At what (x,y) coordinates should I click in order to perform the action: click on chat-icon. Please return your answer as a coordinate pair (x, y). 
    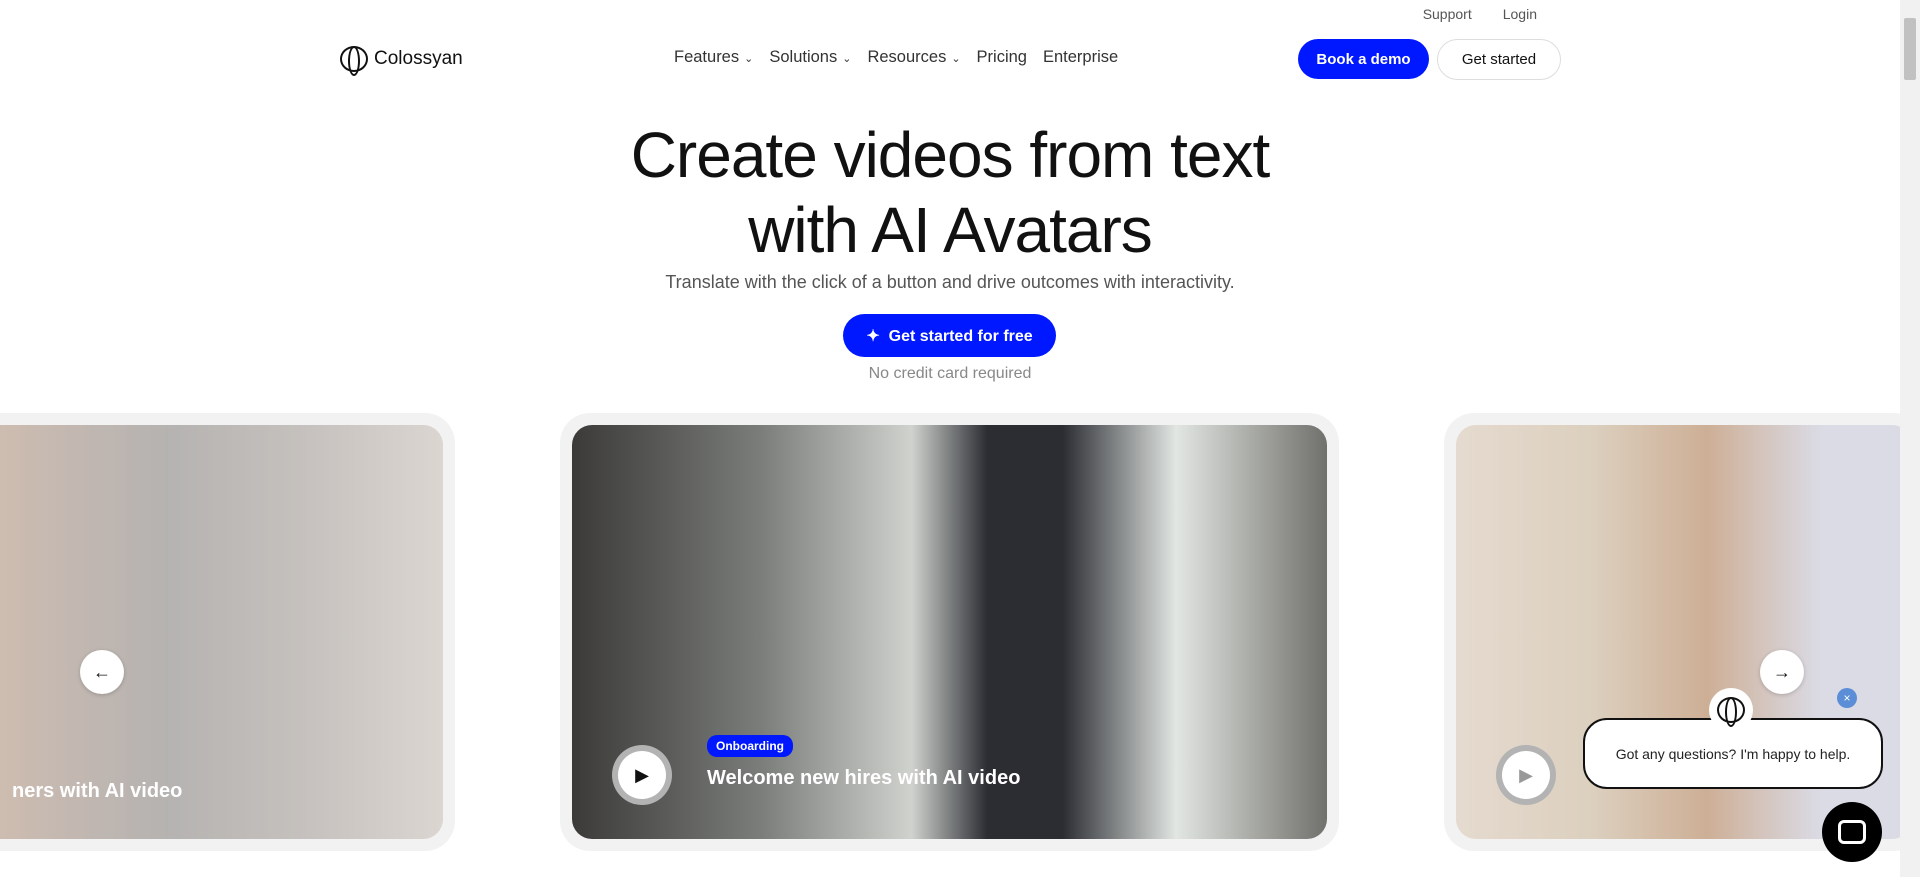
    Looking at the image, I should click on (1852, 832).